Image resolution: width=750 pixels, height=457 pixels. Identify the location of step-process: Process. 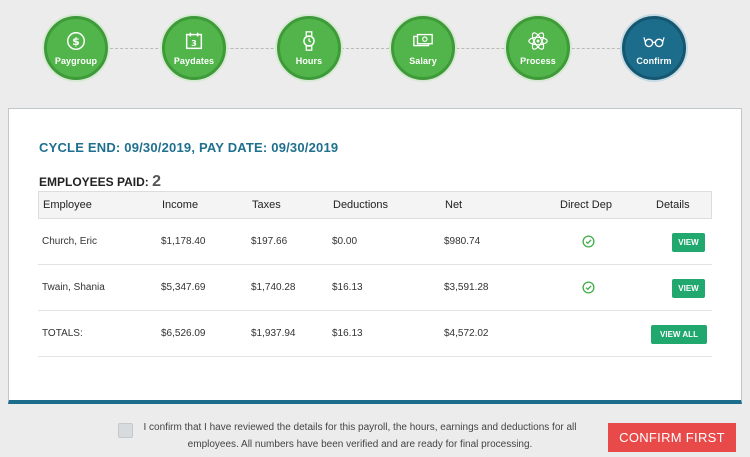
(538, 48).